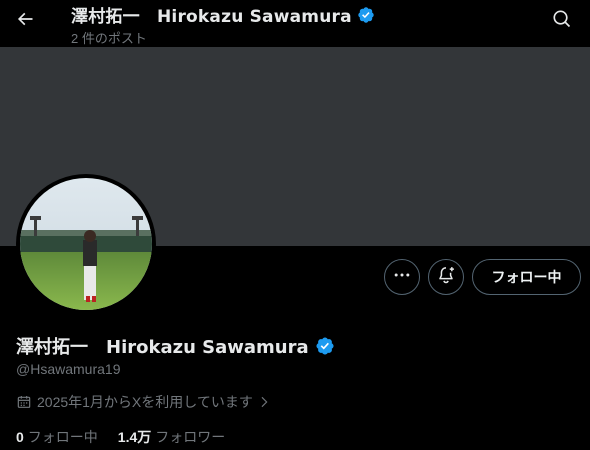 Image resolution: width=590 pixels, height=450 pixels. I want to click on top-bar: 澤村拓一 Hirokazu Sawamura 2 件のポスト, so click(295, 23).